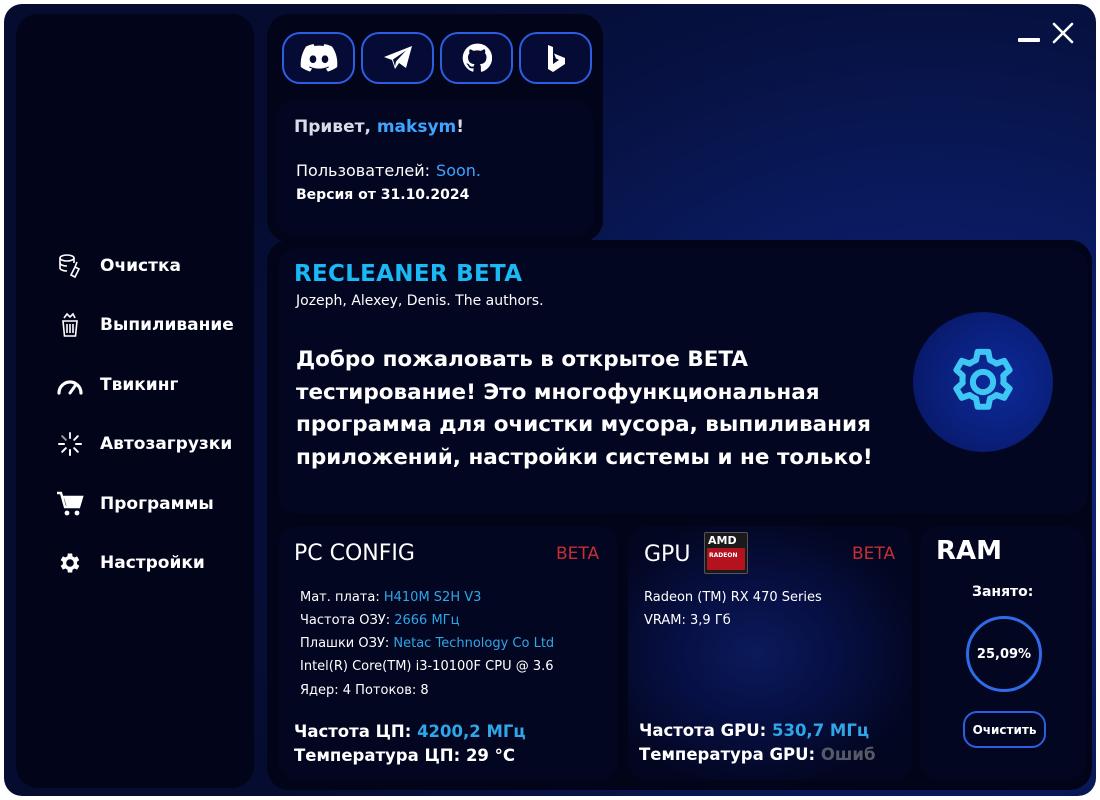 The width and height of the screenshot is (1100, 800). What do you see at coordinates (458, 170) in the screenshot?
I see `users-value: Soon.` at bounding box center [458, 170].